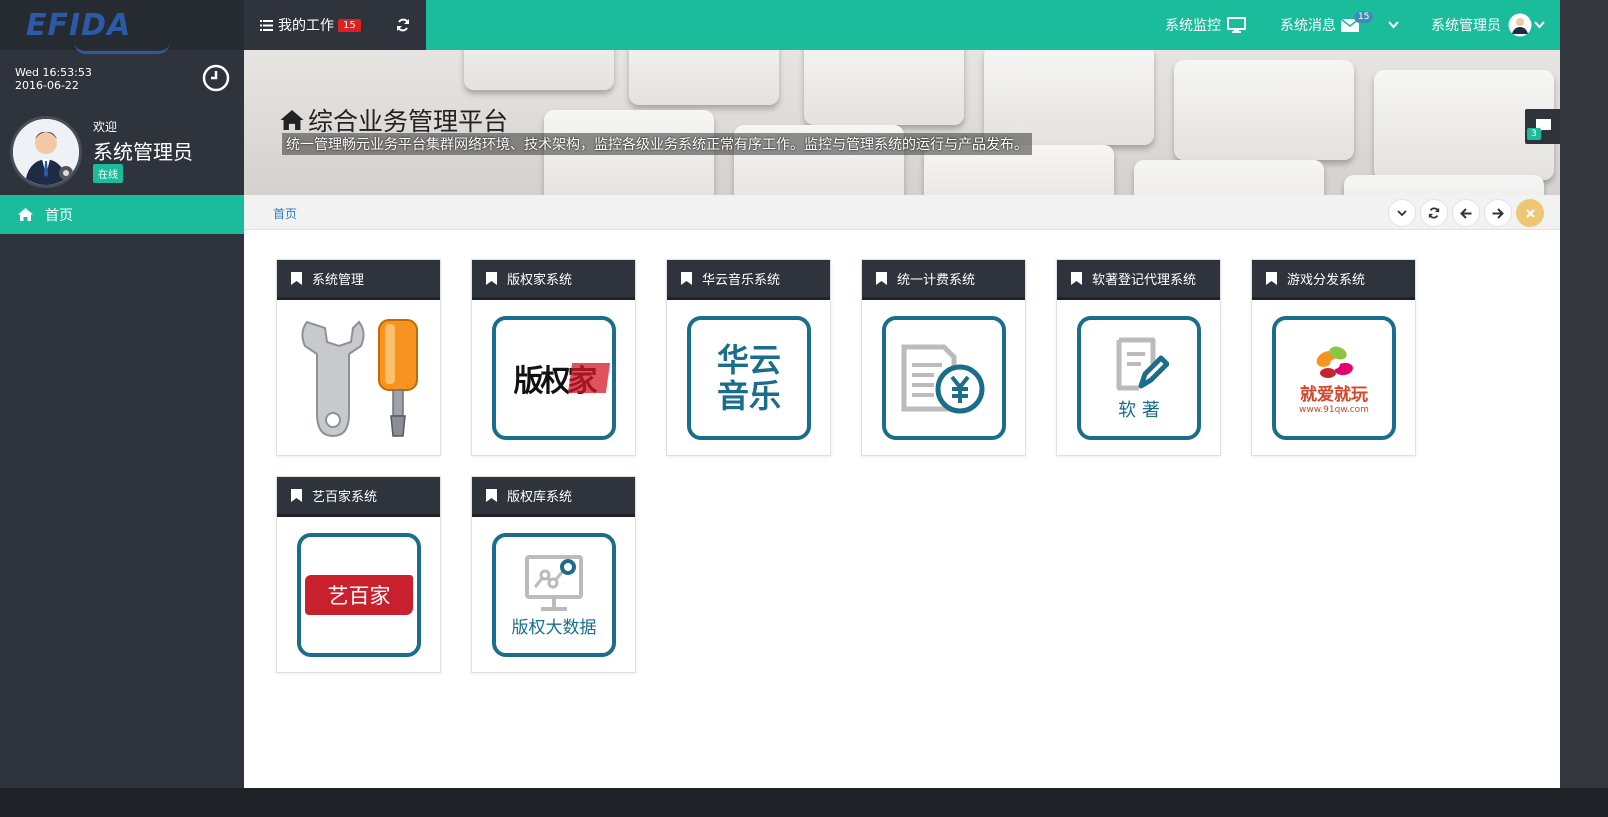 The height and width of the screenshot is (817, 1608). I want to click on collapse-button, so click(1402, 213).